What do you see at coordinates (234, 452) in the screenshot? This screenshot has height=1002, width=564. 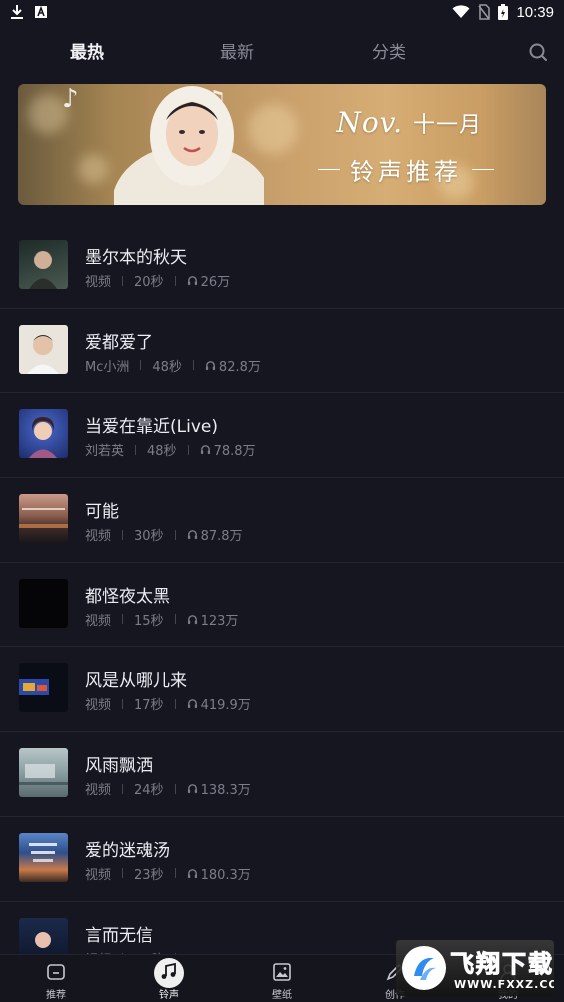 I see `song-plays: 78.8万` at bounding box center [234, 452].